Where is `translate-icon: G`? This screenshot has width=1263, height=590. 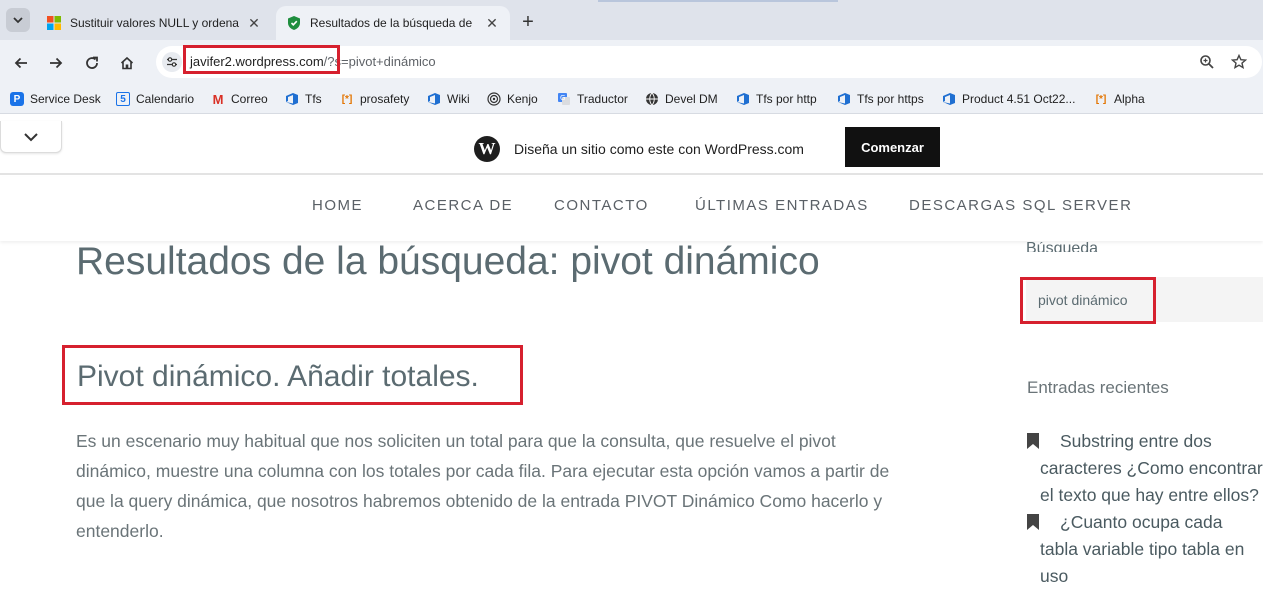 translate-icon: G is located at coordinates (564, 99).